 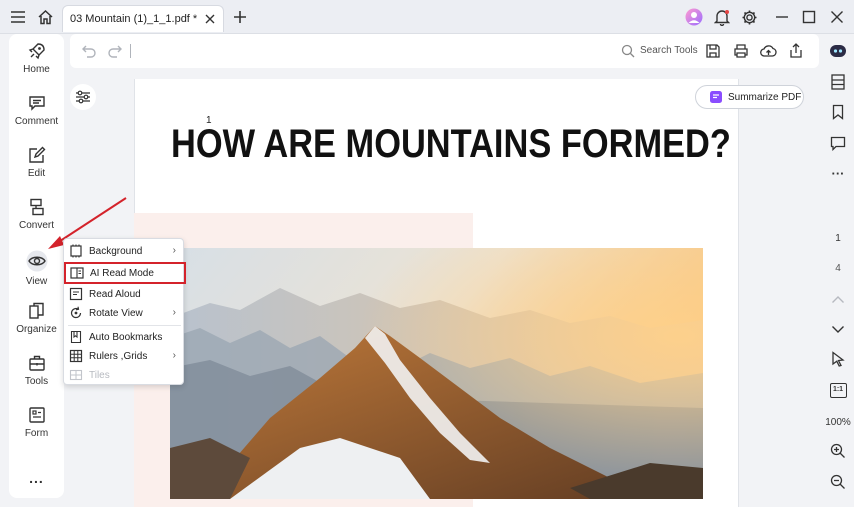 What do you see at coordinates (741, 51) in the screenshot?
I see `print-icon` at bounding box center [741, 51].